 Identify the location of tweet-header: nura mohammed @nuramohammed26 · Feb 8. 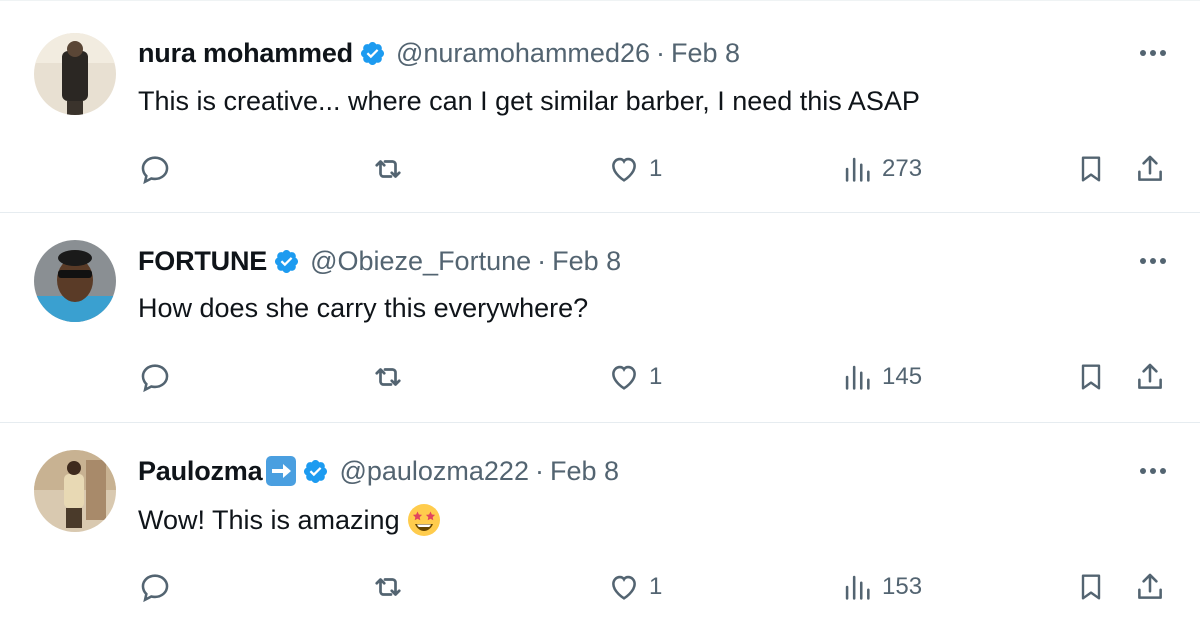
(439, 53).